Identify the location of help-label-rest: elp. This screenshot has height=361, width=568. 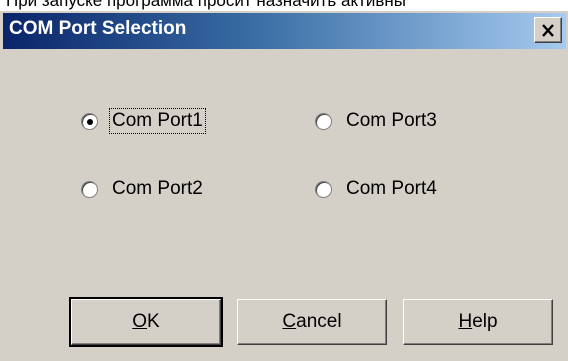
(485, 321).